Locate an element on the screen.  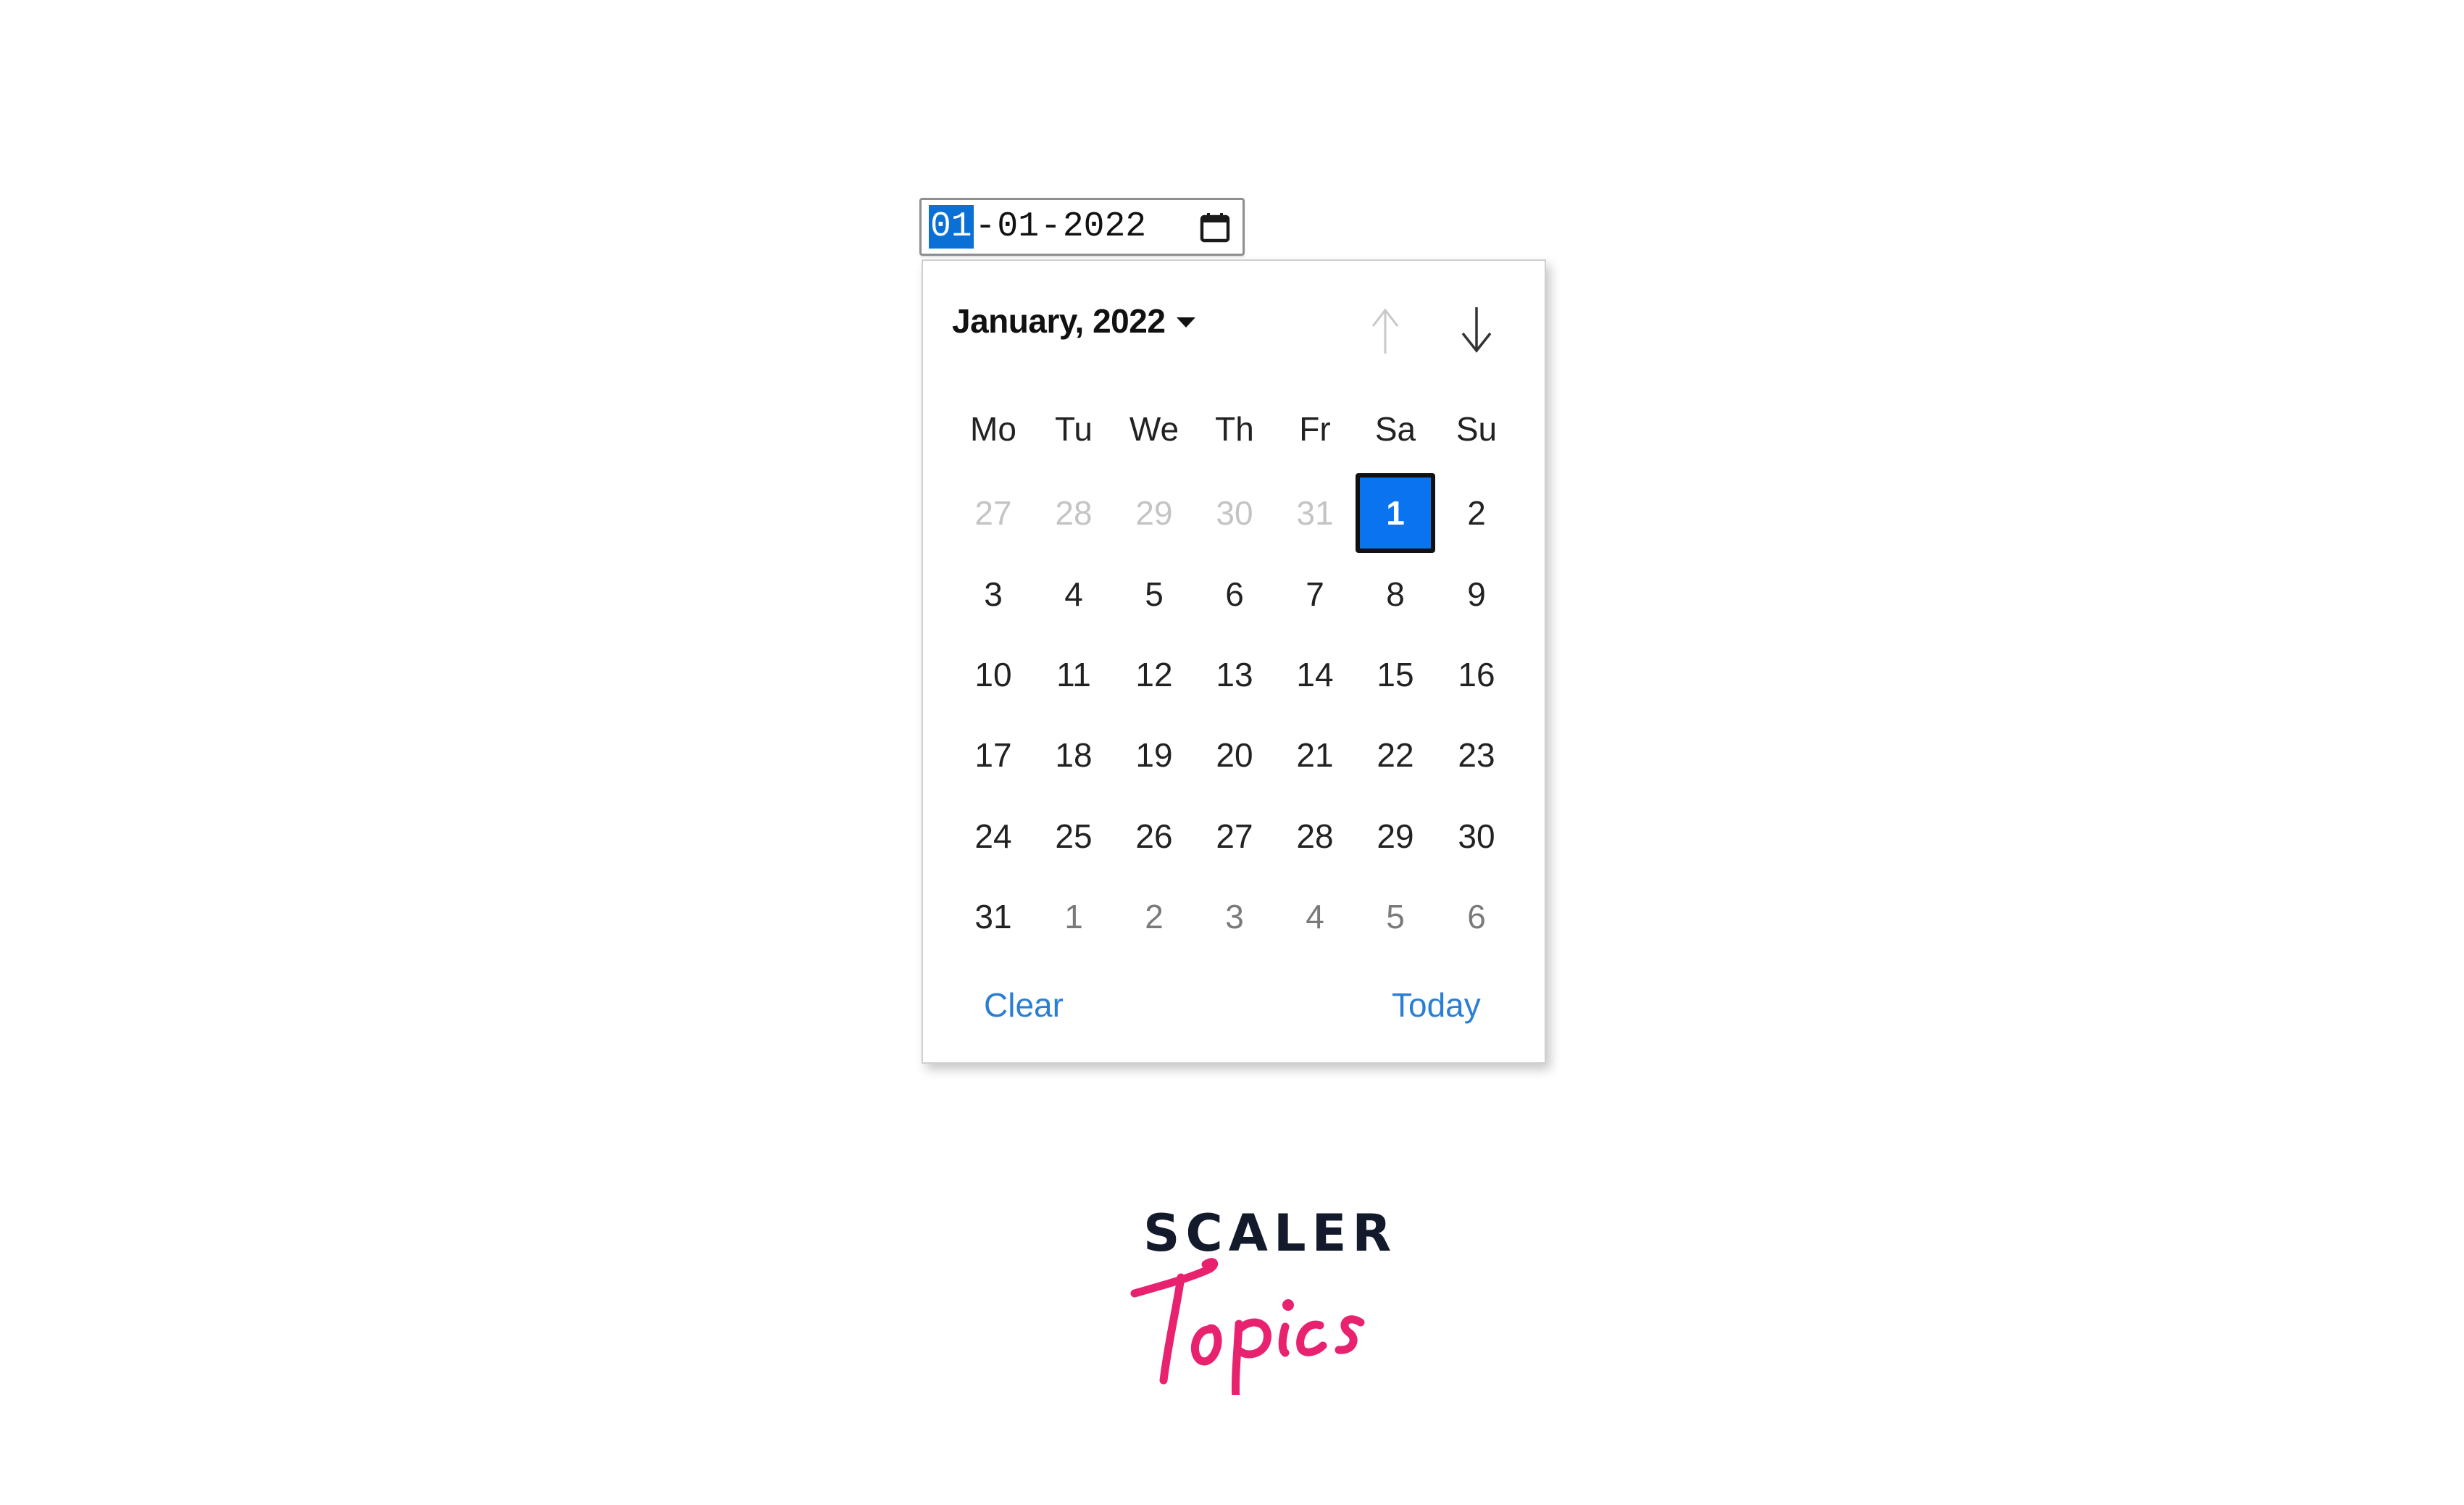
day-cell: 1 is located at coordinates (1073, 916).